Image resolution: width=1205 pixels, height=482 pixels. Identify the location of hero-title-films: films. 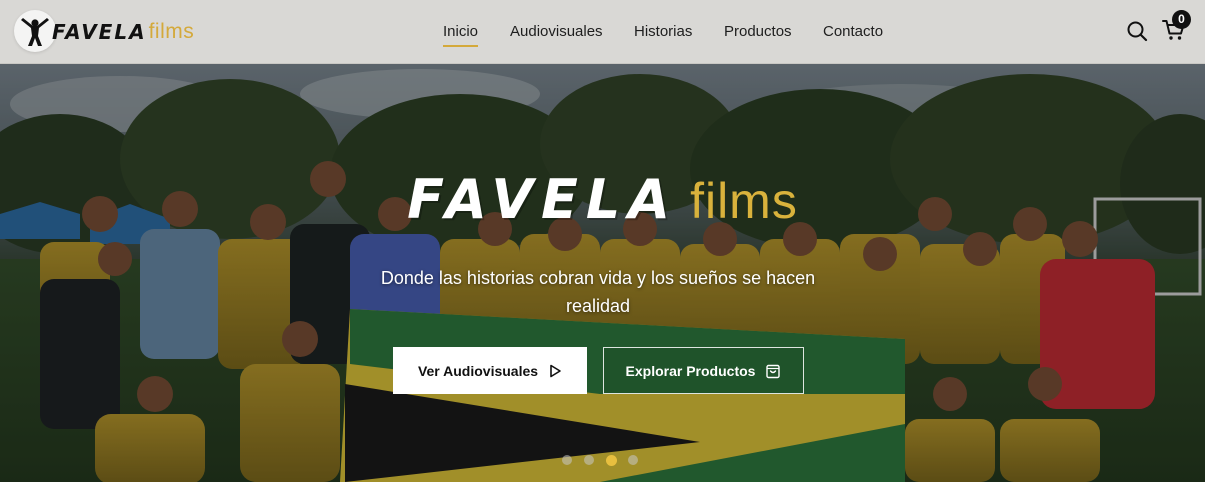
(744, 201).